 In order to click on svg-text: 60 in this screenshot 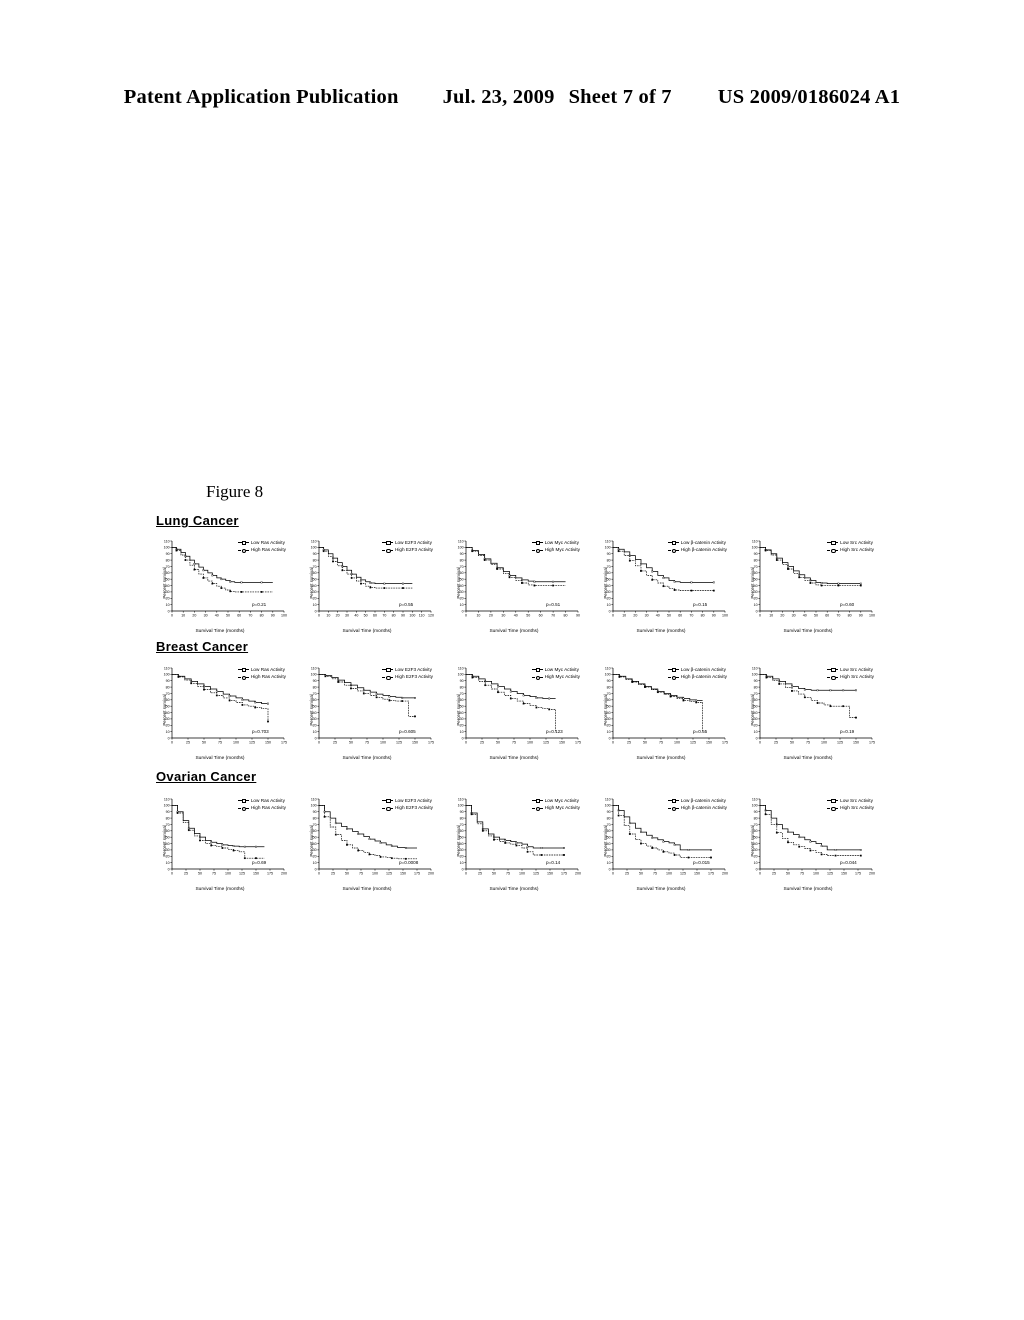, I will do `click(827, 615)`.